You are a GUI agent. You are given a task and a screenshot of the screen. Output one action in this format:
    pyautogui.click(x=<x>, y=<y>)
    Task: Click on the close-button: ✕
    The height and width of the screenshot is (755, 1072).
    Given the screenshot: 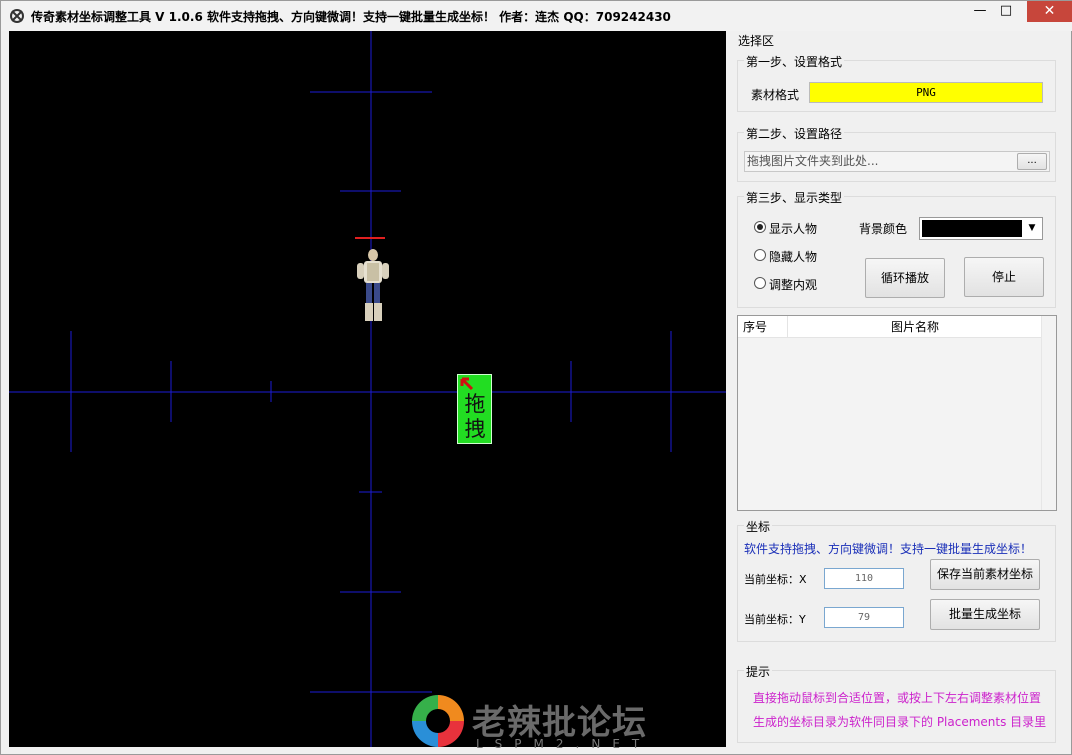 What is the action you would take?
    pyautogui.click(x=1049, y=11)
    